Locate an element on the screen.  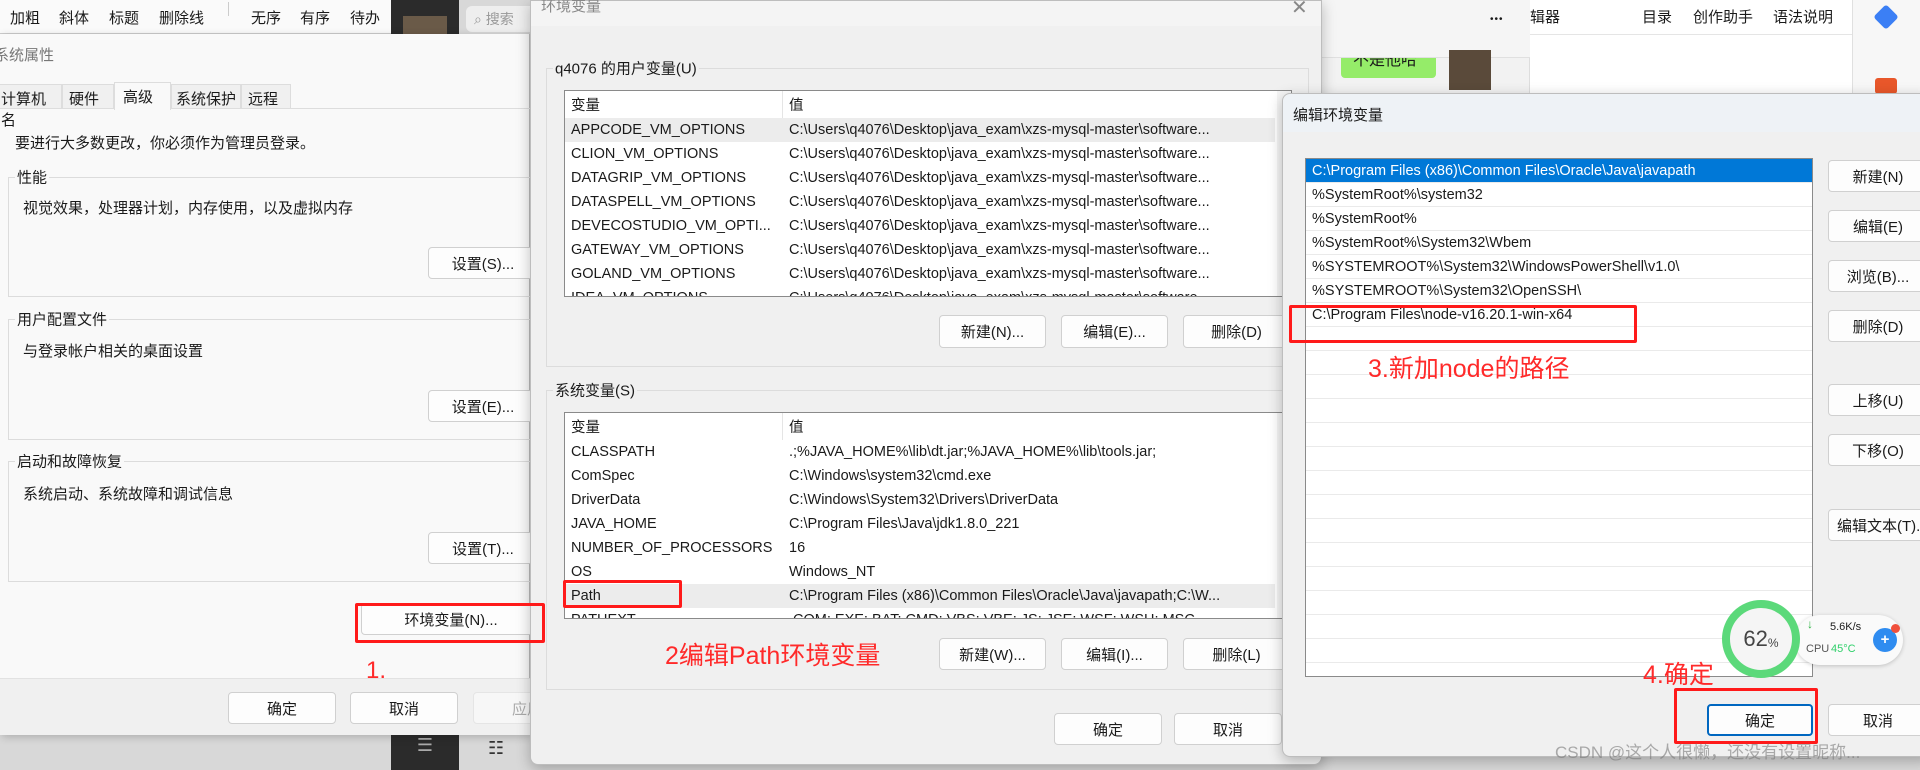
assistant-button: 创作助手 is located at coordinates (1723, 16).